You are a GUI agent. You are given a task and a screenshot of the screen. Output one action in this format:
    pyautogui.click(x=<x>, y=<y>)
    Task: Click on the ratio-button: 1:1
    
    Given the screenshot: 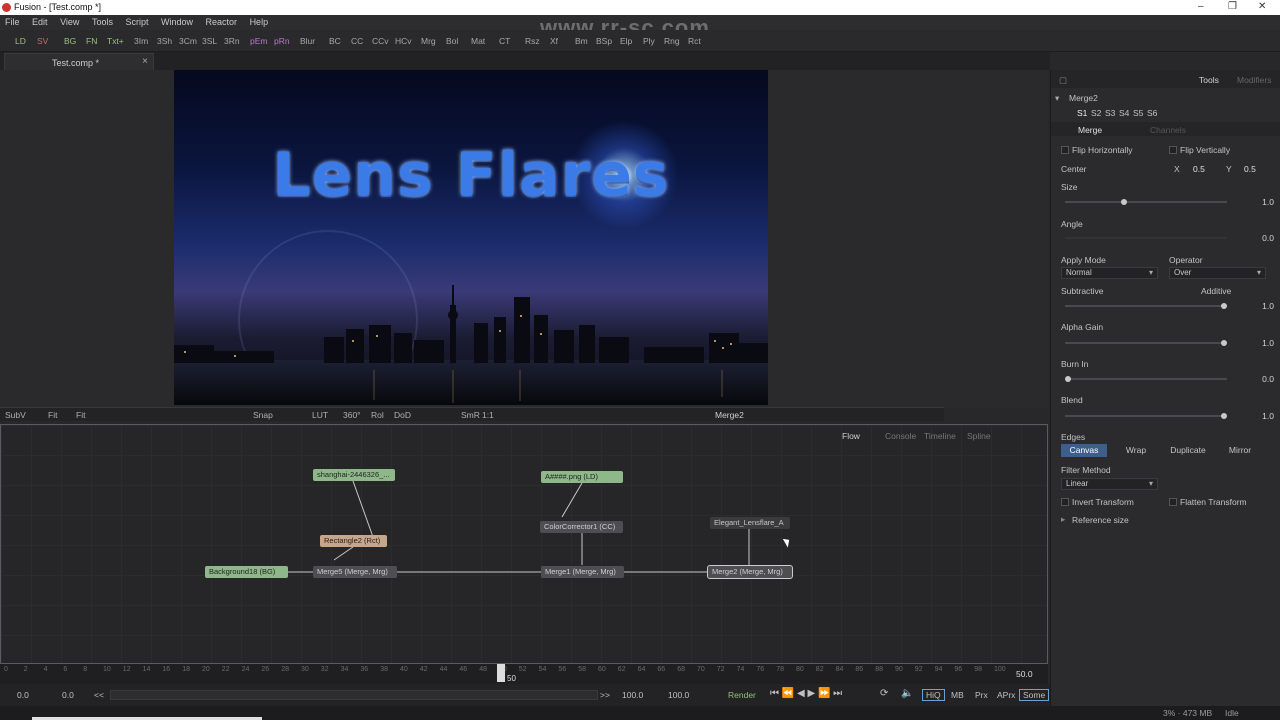 What is the action you would take?
    pyautogui.click(x=488, y=415)
    